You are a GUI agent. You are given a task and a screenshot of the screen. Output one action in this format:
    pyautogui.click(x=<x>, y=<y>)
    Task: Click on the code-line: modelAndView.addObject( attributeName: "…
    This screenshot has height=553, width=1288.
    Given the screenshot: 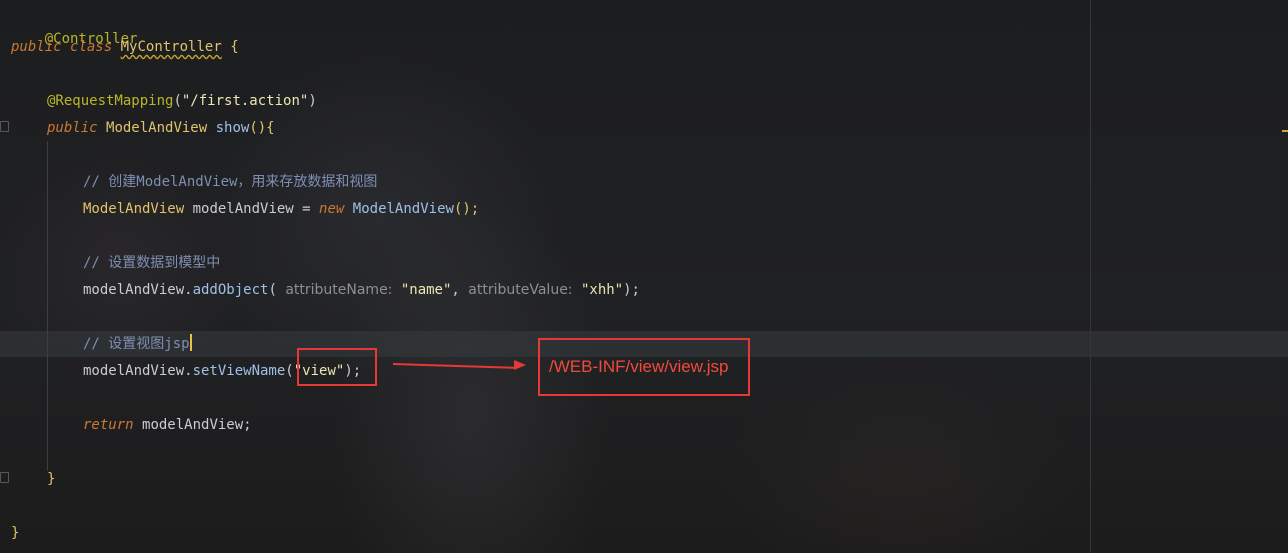 What is the action you would take?
    pyautogui.click(x=361, y=290)
    